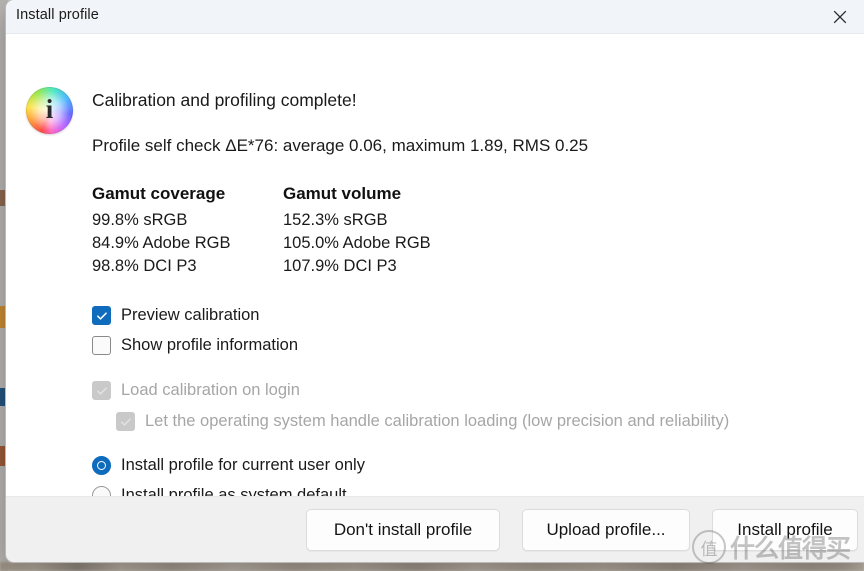 The width and height of the screenshot is (864, 571). What do you see at coordinates (243, 465) in the screenshot?
I see `radio-label: Install profile for current user only` at bounding box center [243, 465].